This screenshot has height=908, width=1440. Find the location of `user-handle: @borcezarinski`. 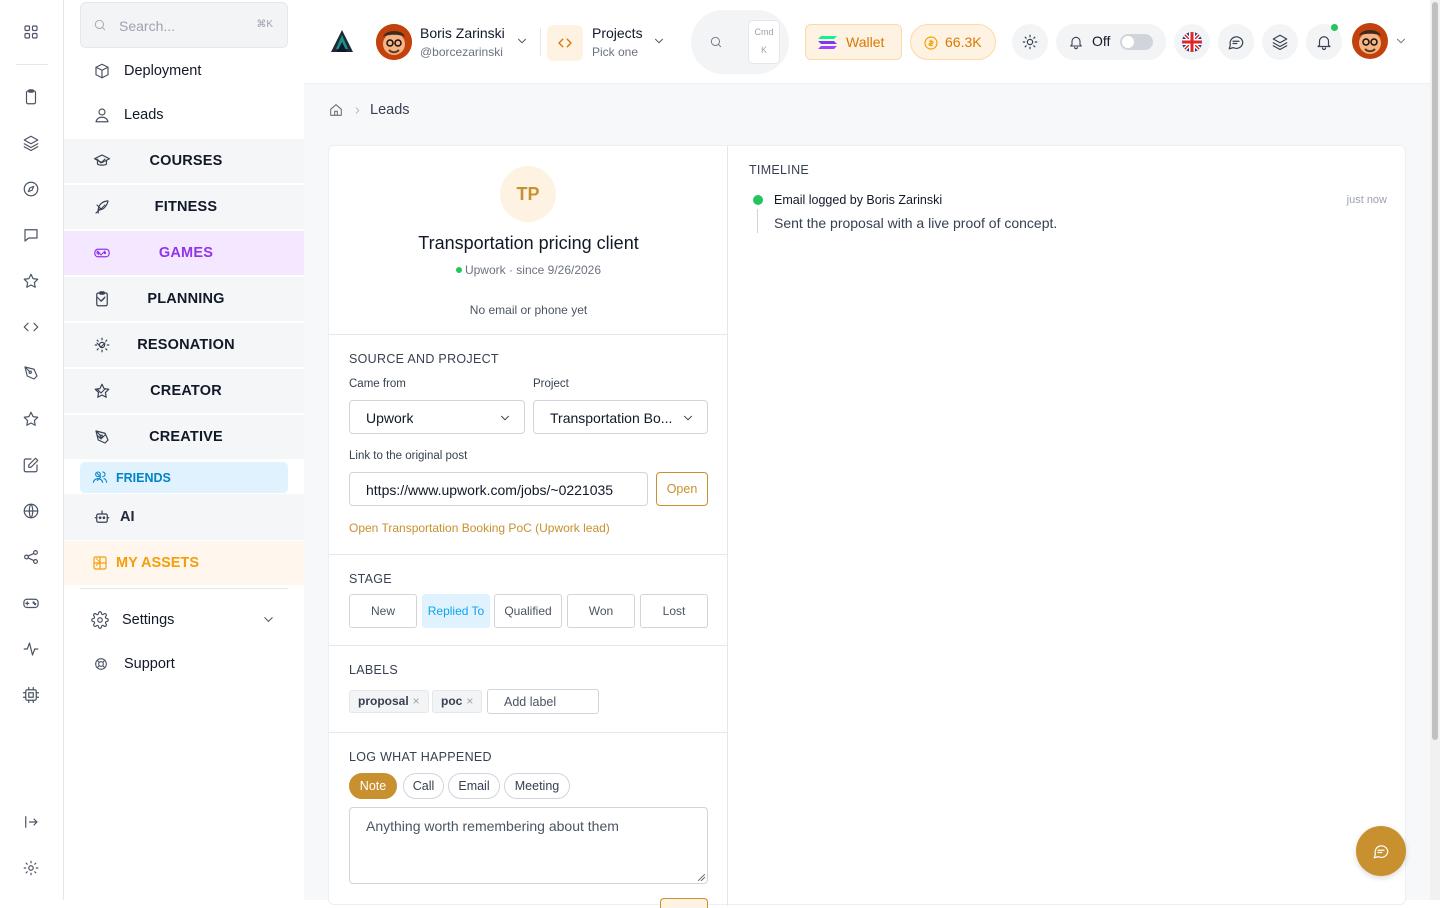

user-handle: @borcezarinski is located at coordinates (461, 52).